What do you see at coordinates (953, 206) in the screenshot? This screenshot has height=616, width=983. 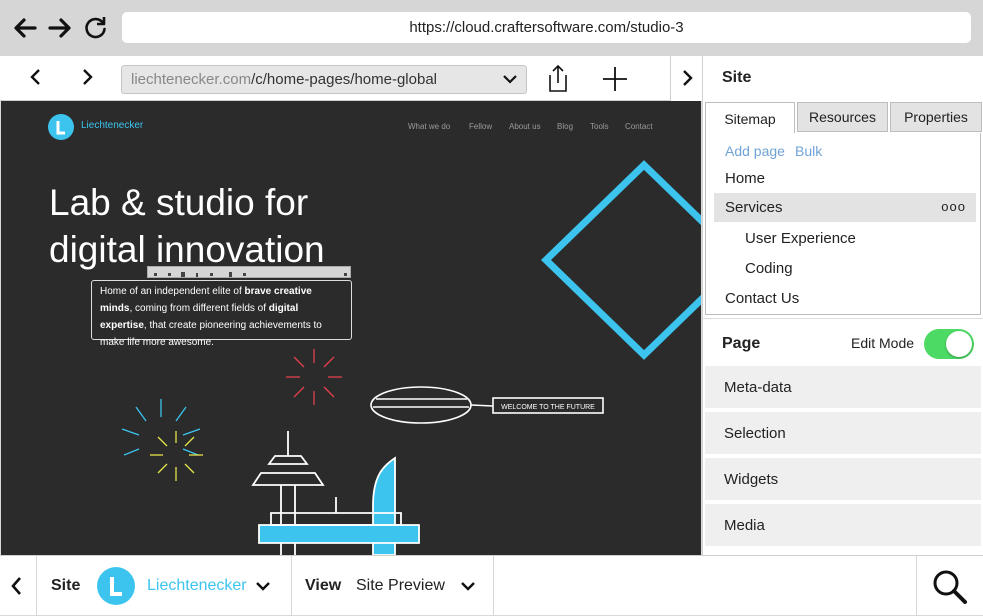 I see `item-options-icon: ooo` at bounding box center [953, 206].